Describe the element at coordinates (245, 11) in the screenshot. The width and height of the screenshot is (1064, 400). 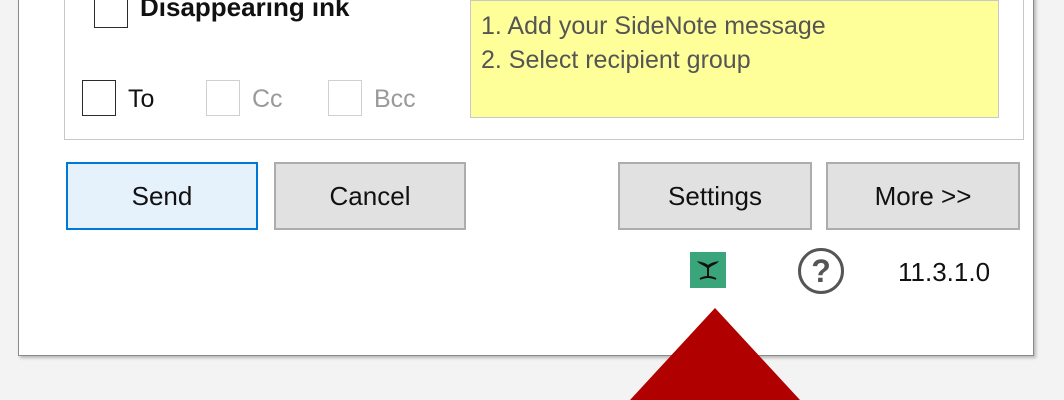
I see `disappearing-ink-label: Disappearing ink` at that location.